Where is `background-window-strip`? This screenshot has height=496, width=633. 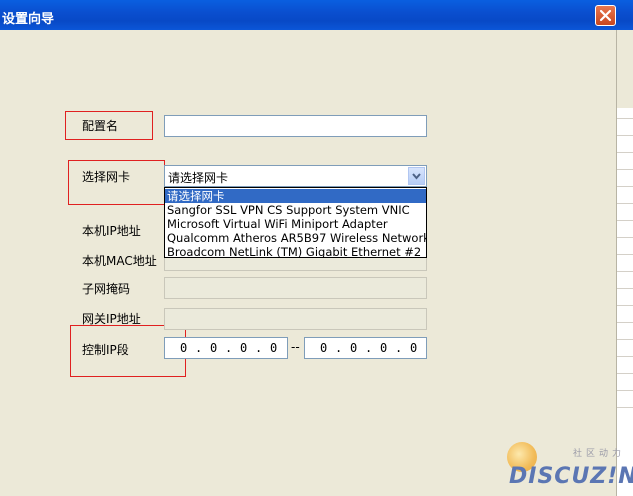 background-window-strip is located at coordinates (624, 263).